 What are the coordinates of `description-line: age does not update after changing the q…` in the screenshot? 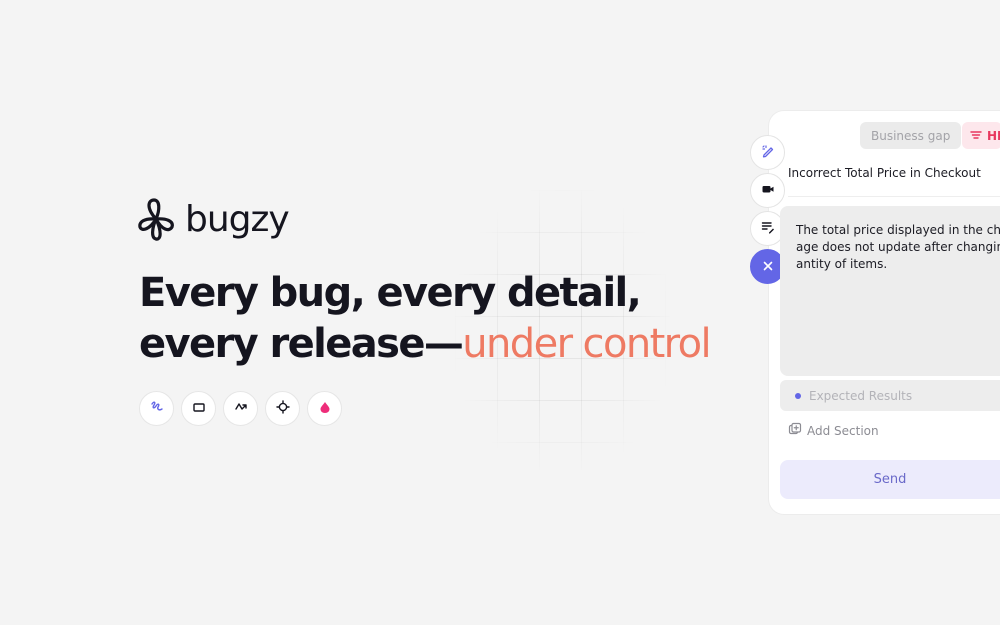 It's located at (898, 247).